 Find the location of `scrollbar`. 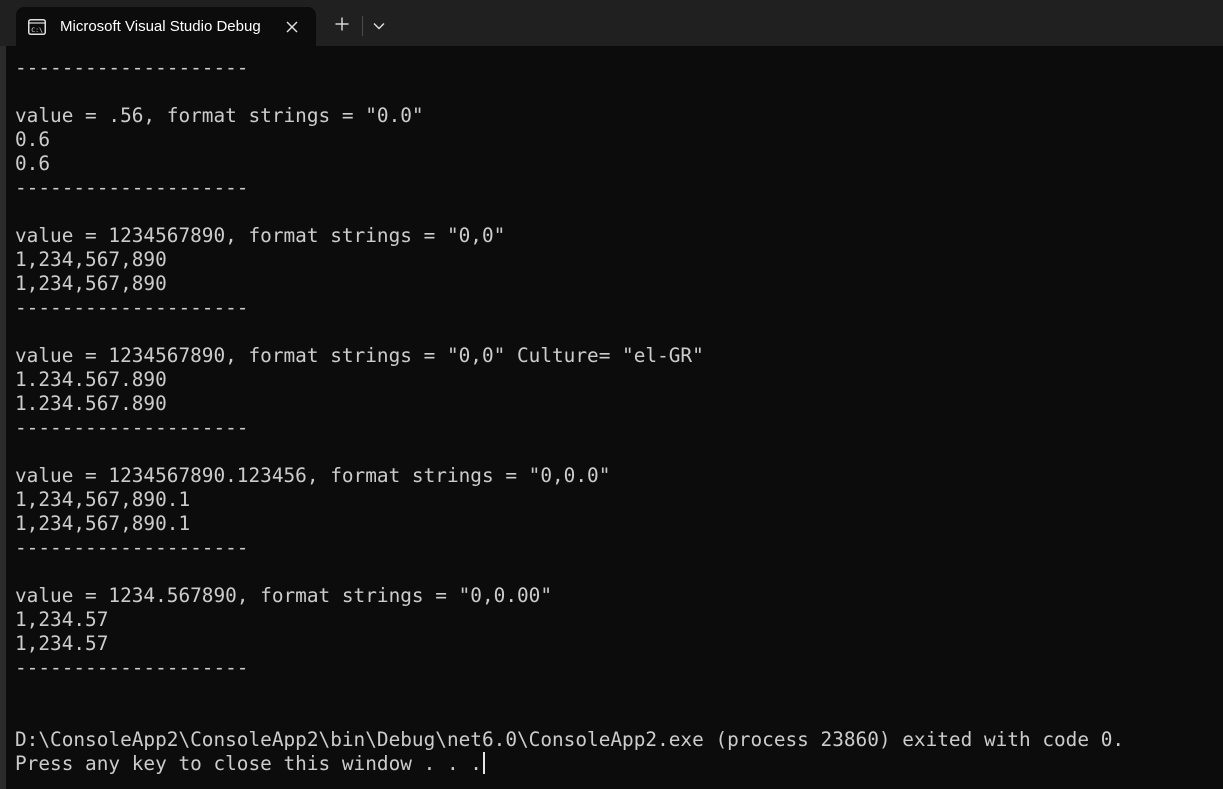

scrollbar is located at coordinates (1219, 417).